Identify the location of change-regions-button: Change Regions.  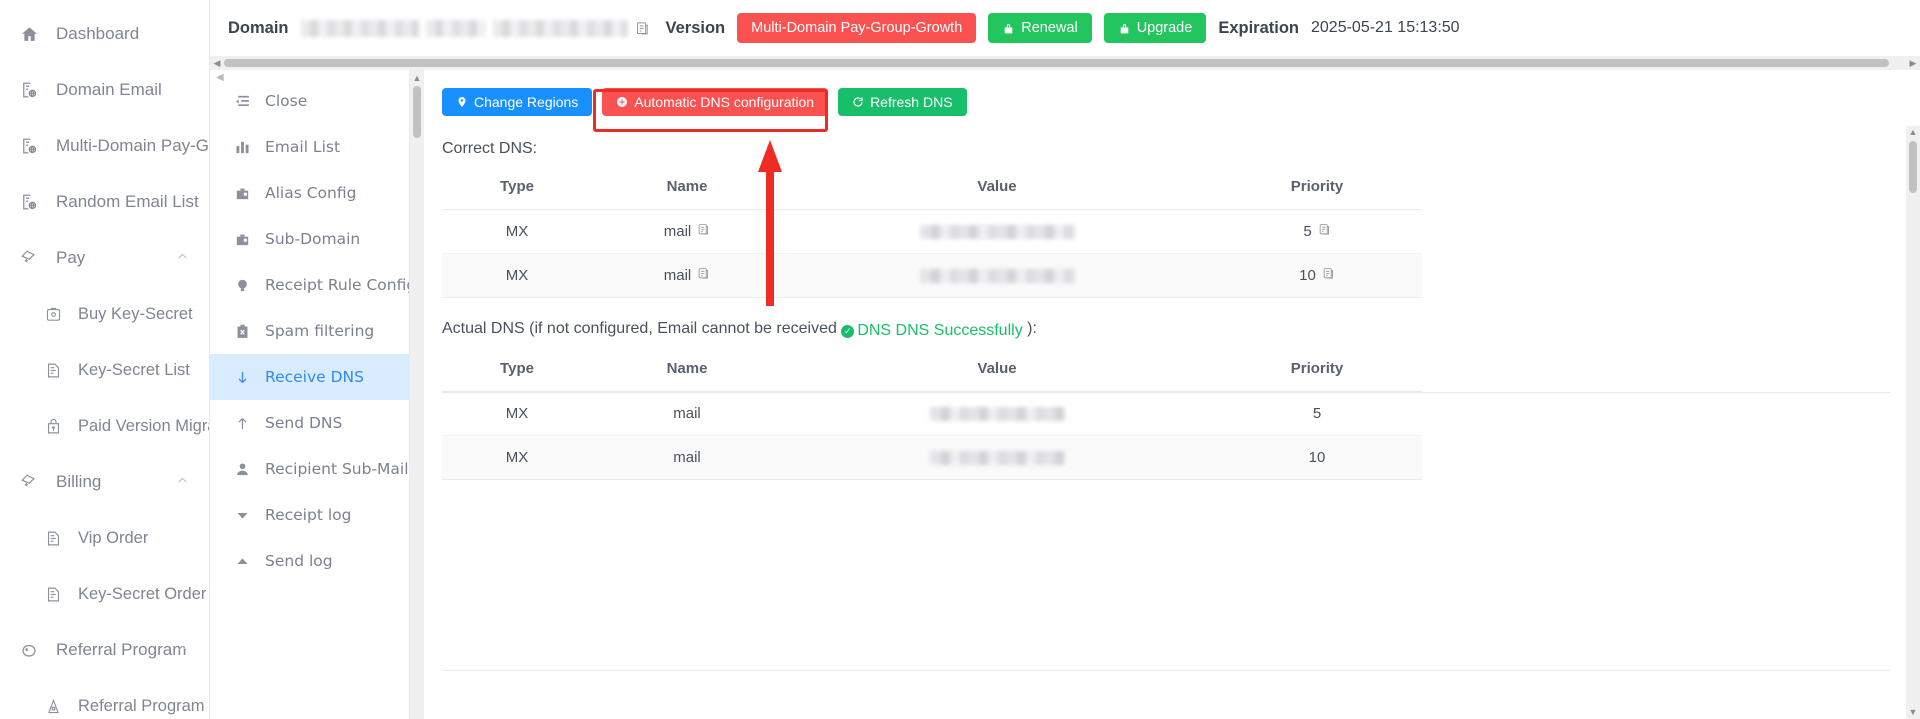
(517, 102).